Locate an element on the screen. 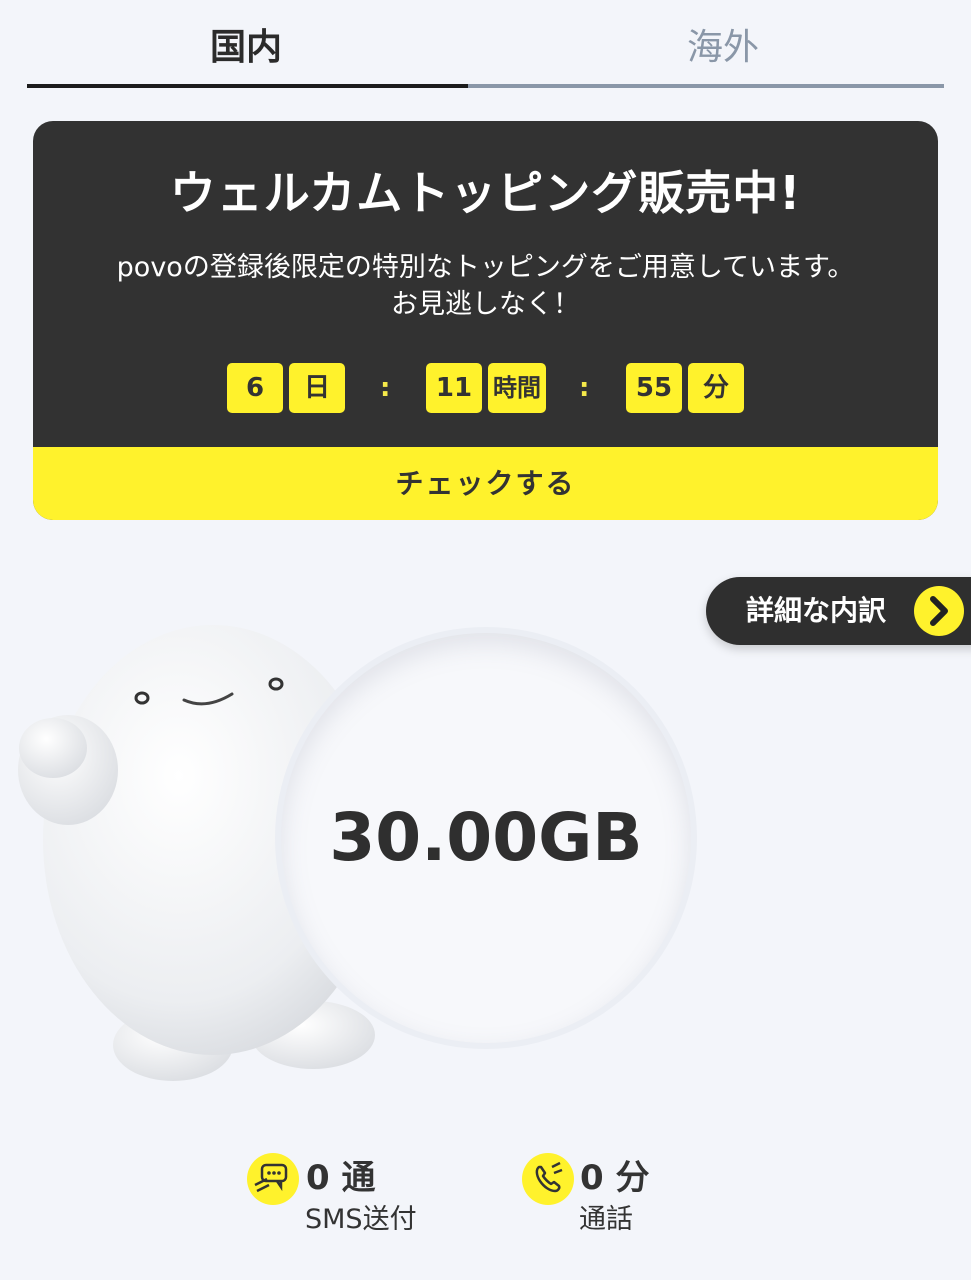  countdown-hours-value: 11 is located at coordinates (454, 388).